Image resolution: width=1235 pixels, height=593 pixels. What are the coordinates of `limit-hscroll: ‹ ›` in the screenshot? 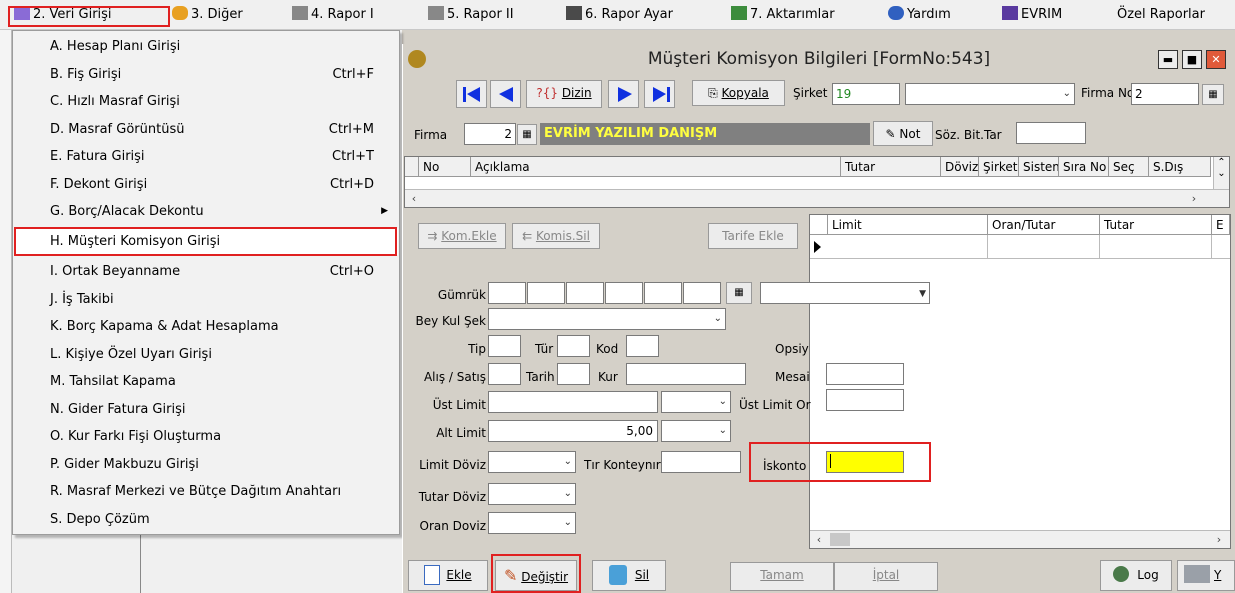 It's located at (1020, 539).